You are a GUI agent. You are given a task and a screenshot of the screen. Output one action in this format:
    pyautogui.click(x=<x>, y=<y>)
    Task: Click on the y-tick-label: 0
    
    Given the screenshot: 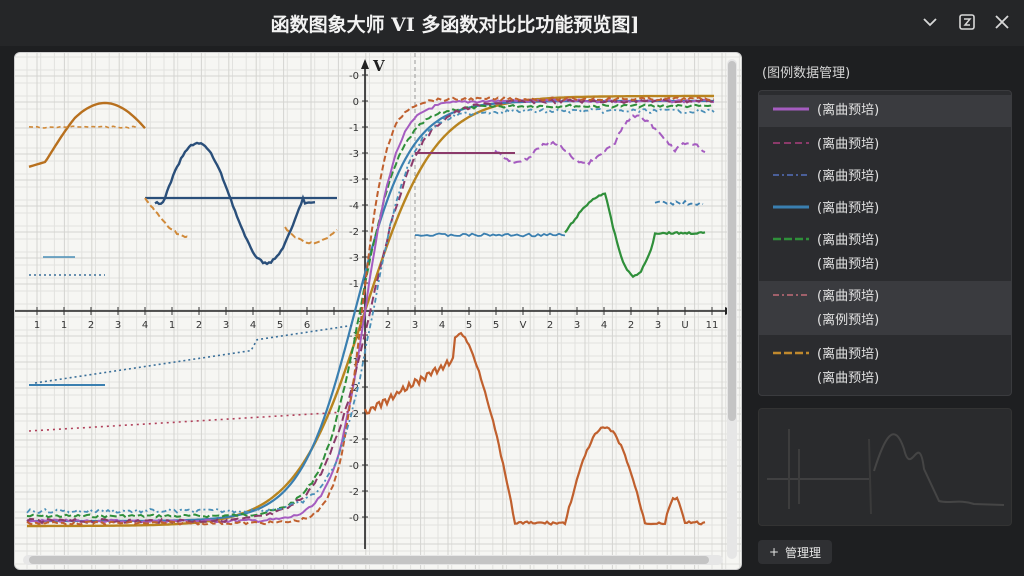 What is the action you would take?
    pyautogui.click(x=356, y=102)
    